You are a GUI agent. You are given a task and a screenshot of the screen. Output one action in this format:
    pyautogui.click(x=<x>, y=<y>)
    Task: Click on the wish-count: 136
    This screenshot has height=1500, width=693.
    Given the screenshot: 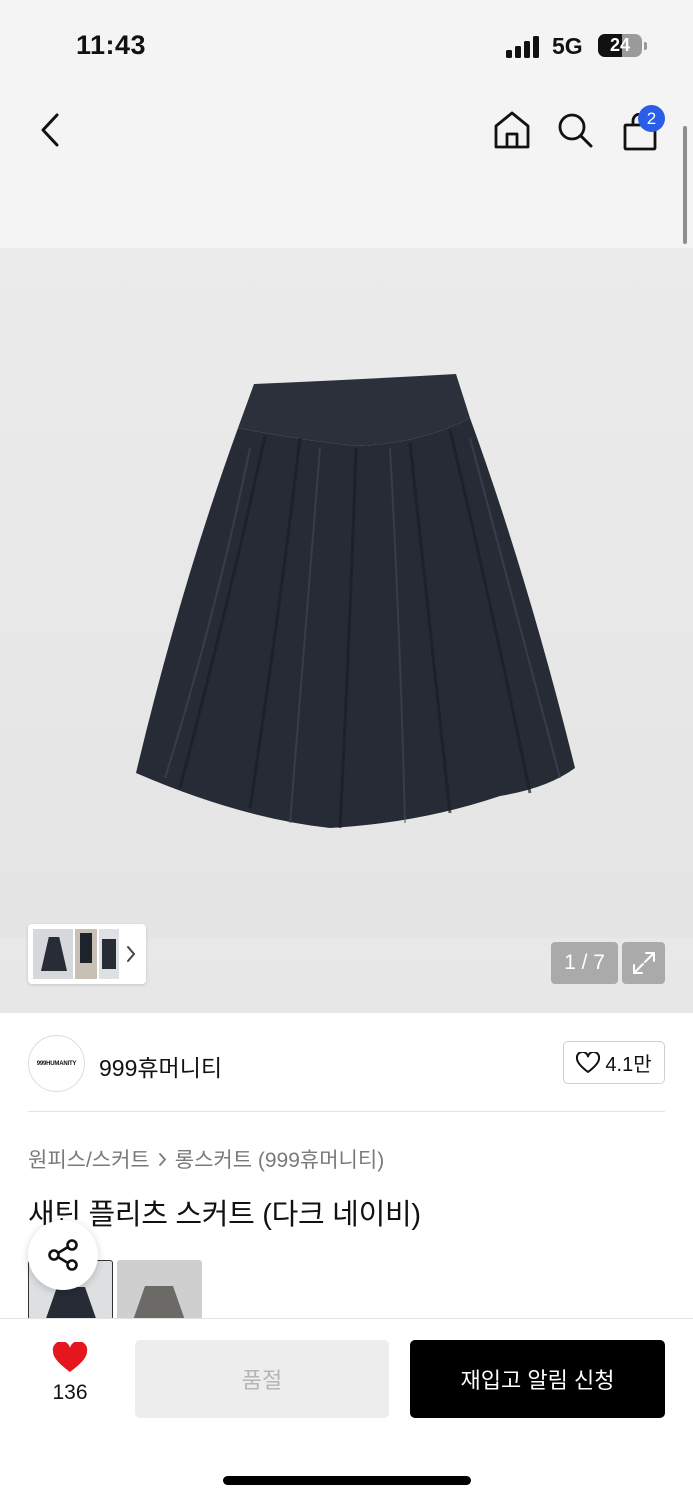 What is the action you would take?
    pyautogui.click(x=70, y=1392)
    